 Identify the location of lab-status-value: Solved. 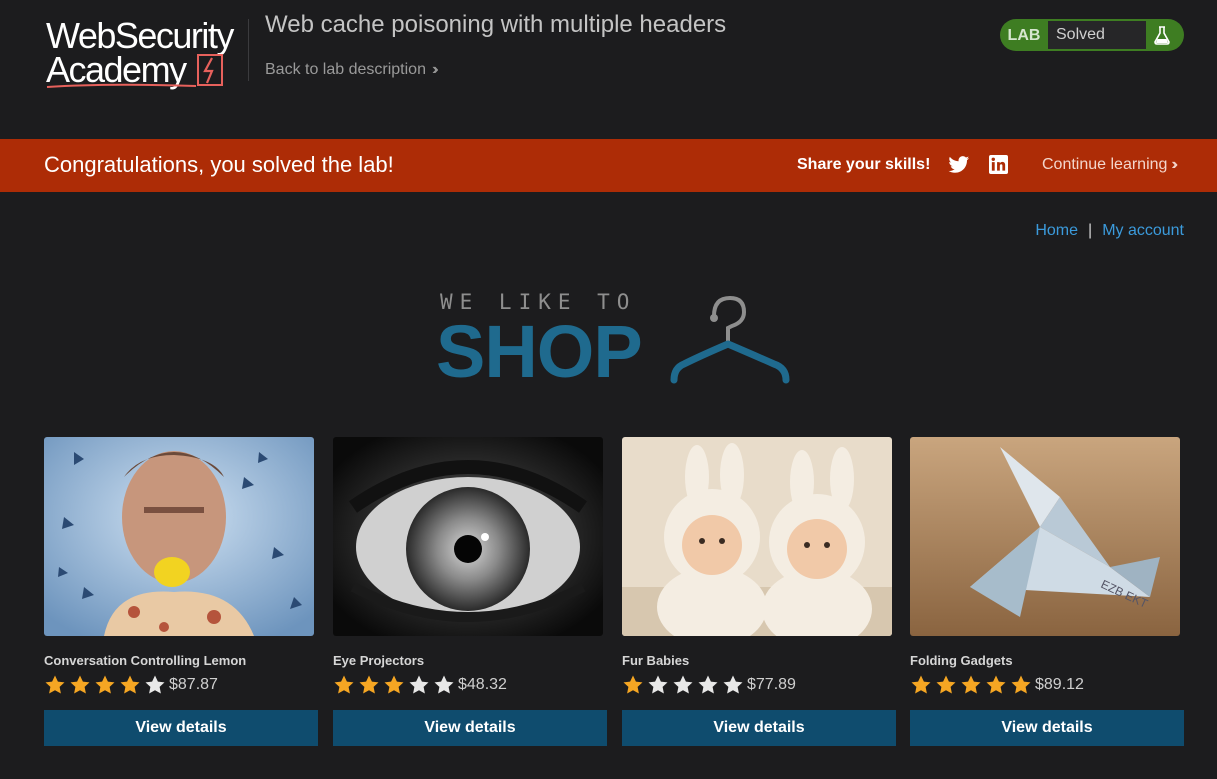
(1097, 35).